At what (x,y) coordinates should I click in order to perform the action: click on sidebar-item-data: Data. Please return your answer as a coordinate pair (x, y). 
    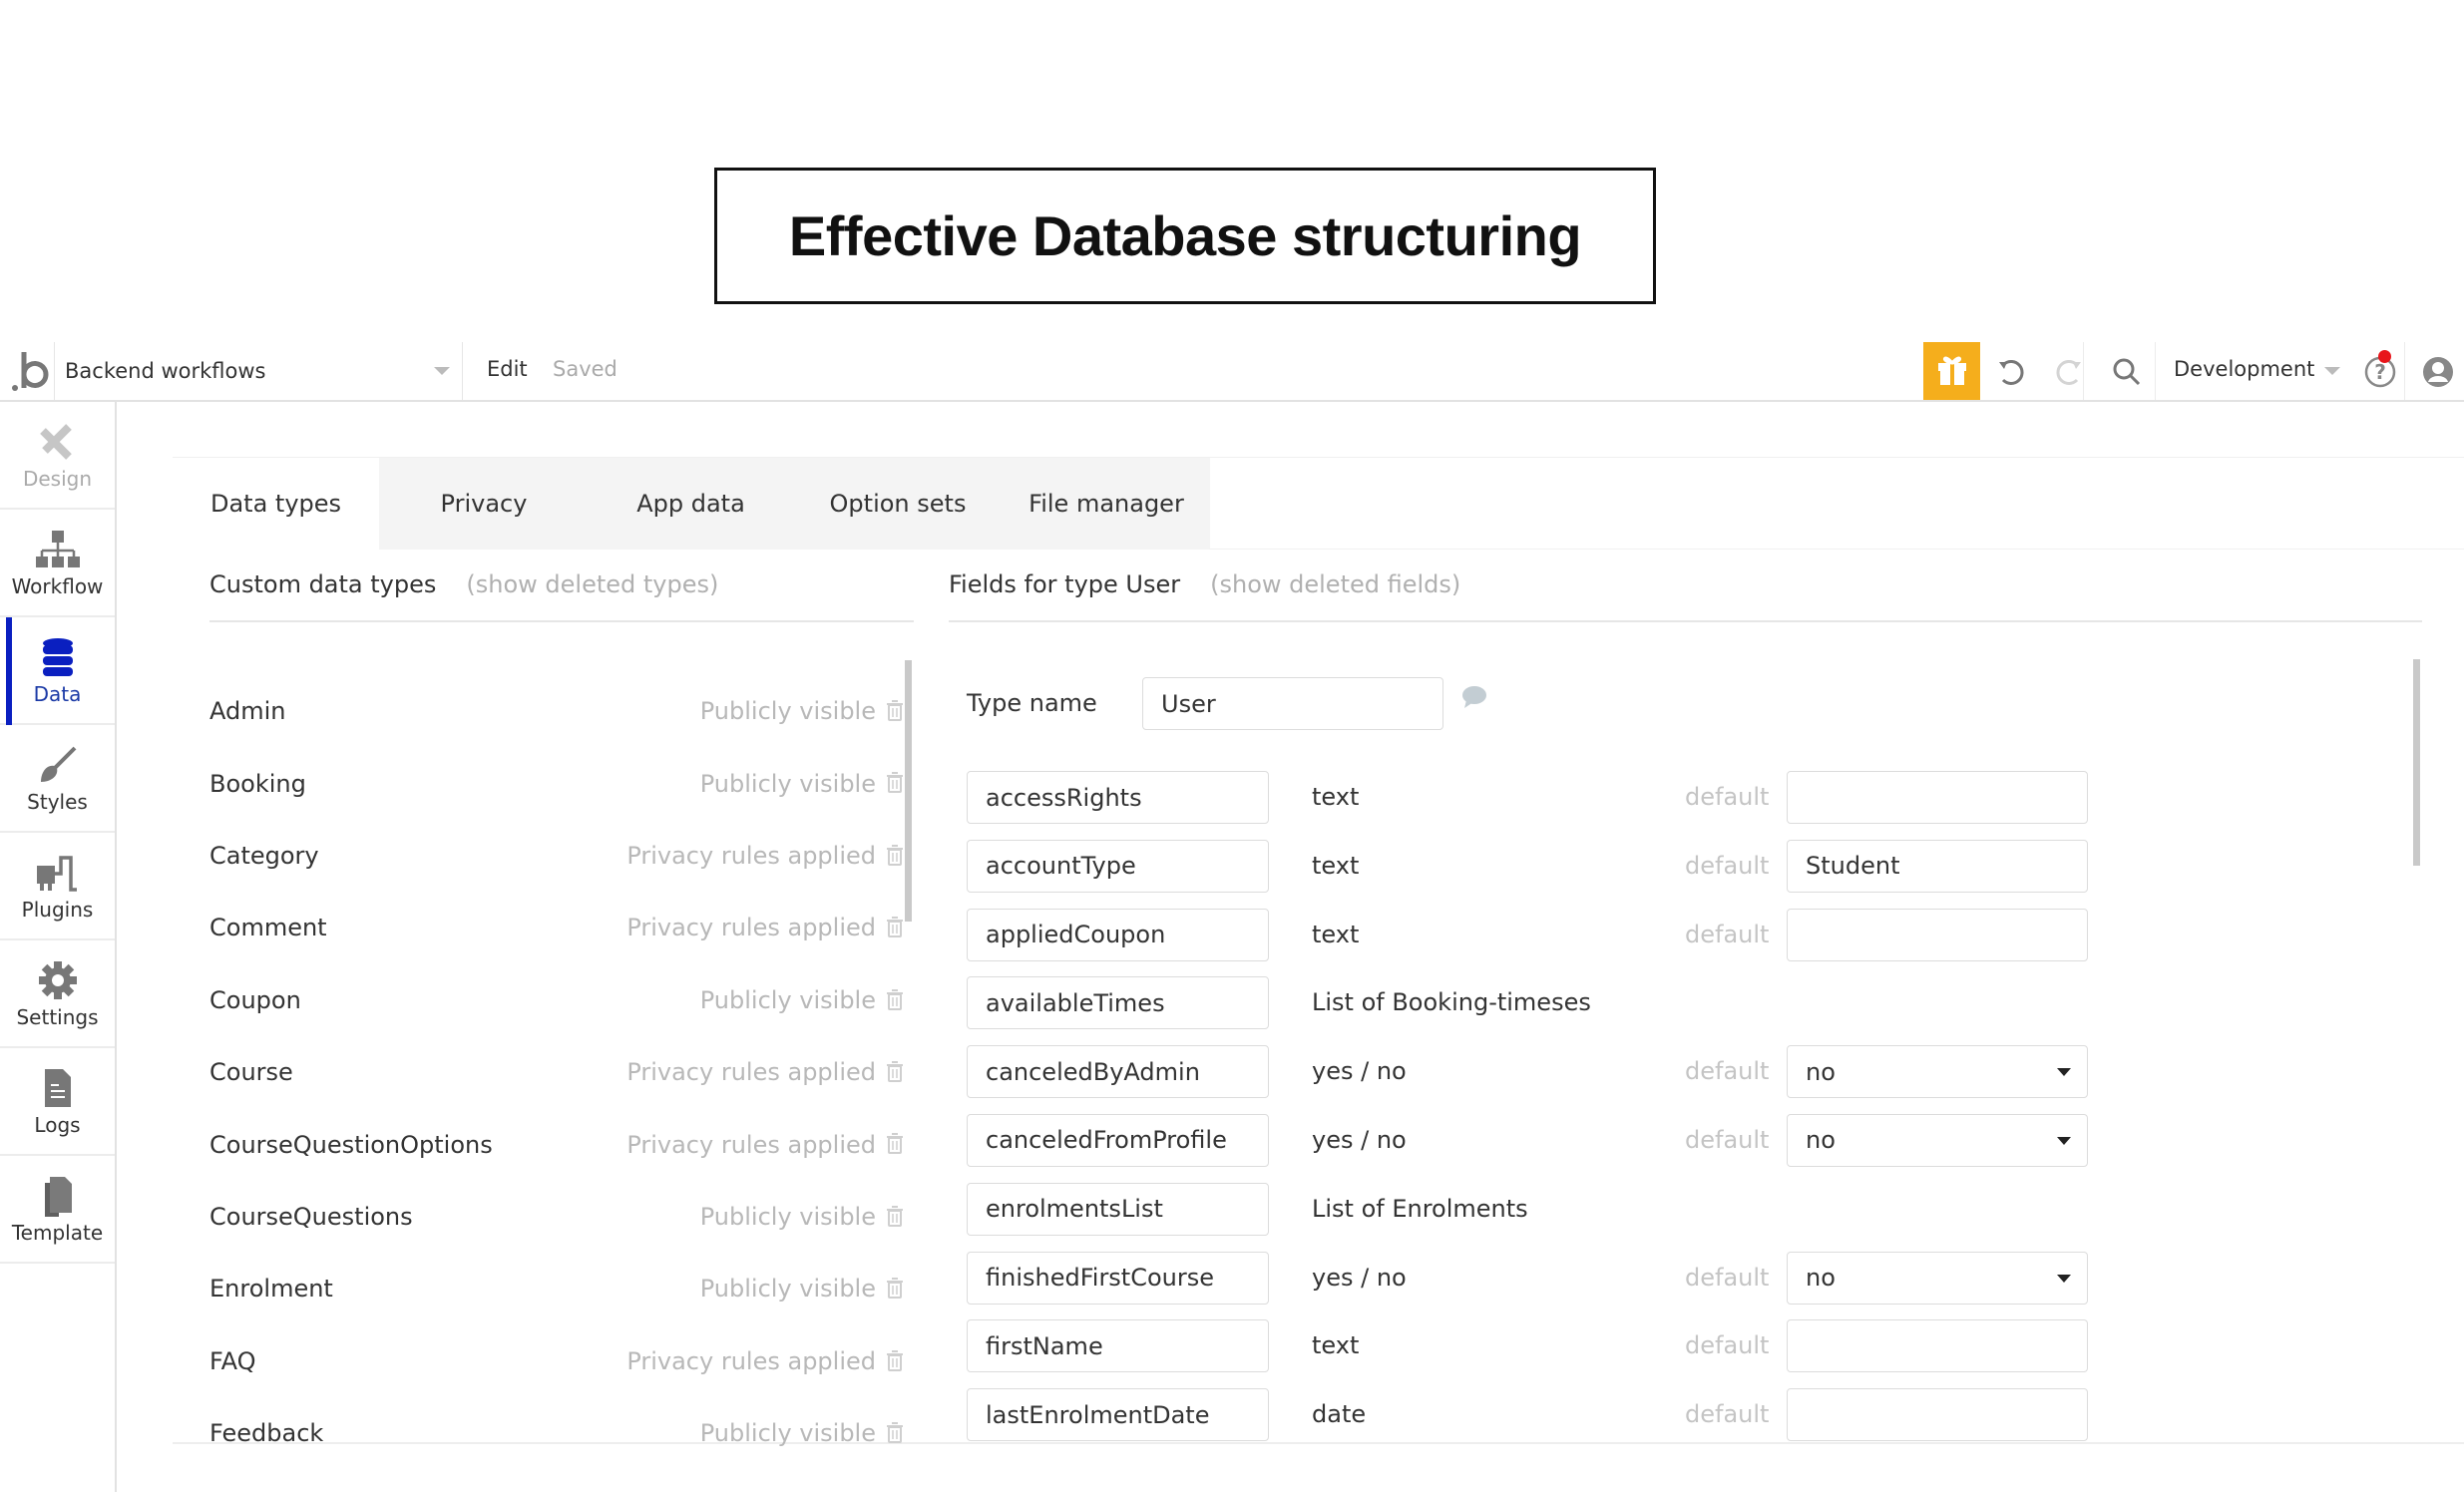
    Looking at the image, I should click on (57, 671).